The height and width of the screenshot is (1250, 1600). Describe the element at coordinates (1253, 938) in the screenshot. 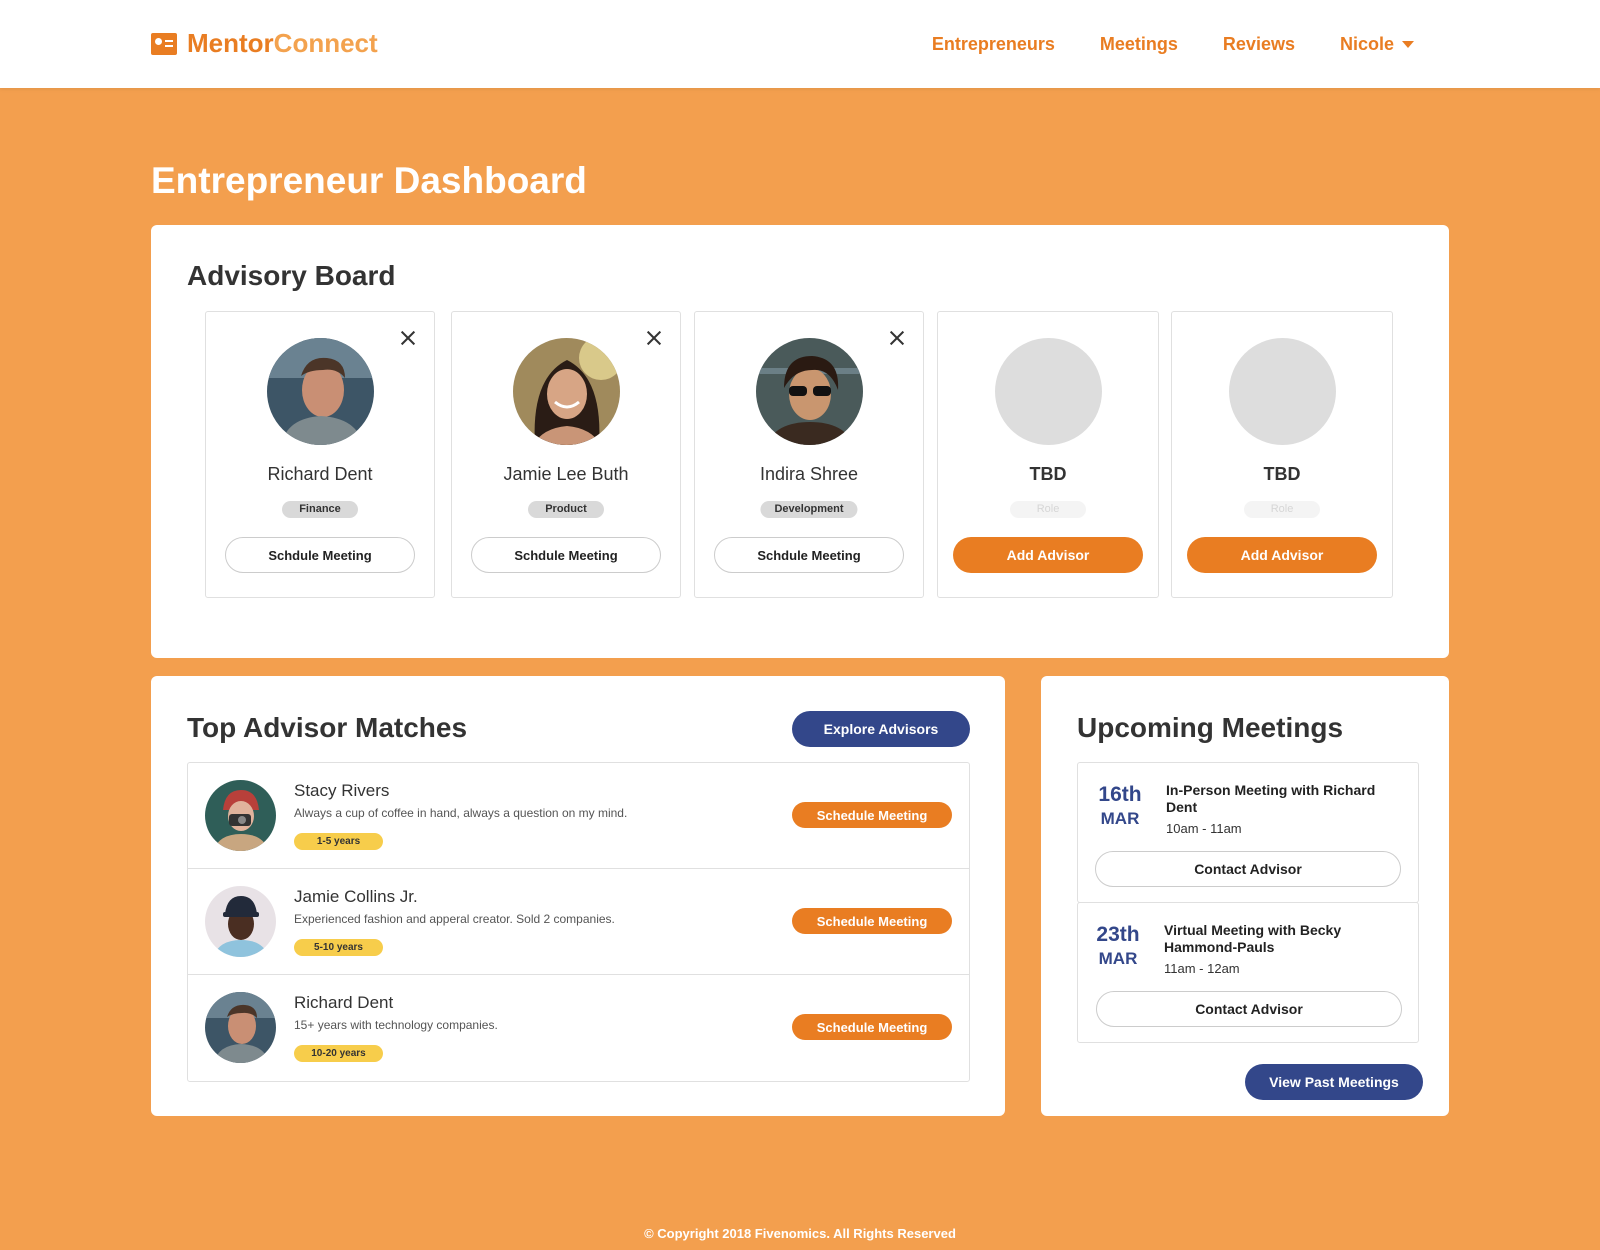

I see `meeting-title: Virtual Meeting with Becky Hammond-Pauls` at that location.